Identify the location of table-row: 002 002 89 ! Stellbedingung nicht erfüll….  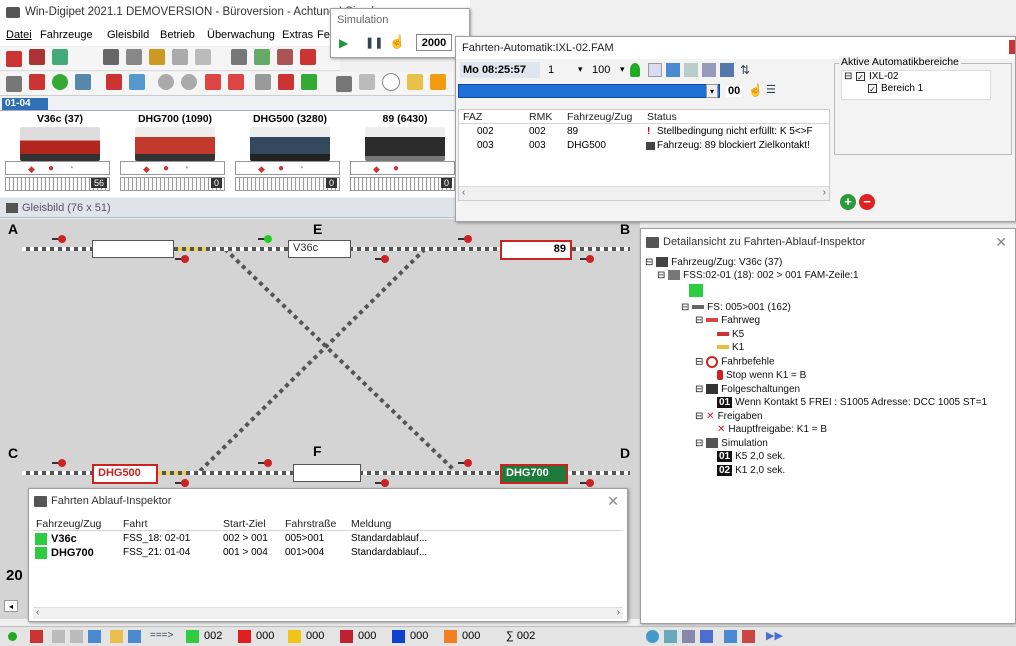
(644, 132).